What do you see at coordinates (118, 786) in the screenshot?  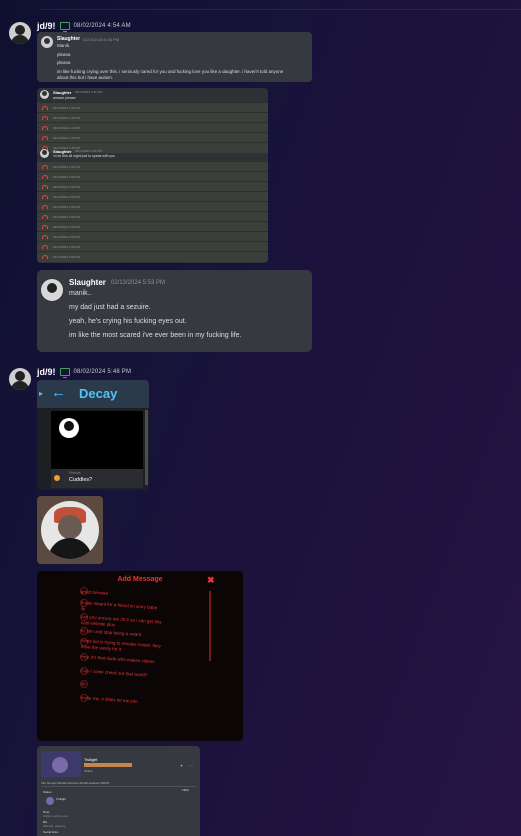 I see `divider` at bounding box center [118, 786].